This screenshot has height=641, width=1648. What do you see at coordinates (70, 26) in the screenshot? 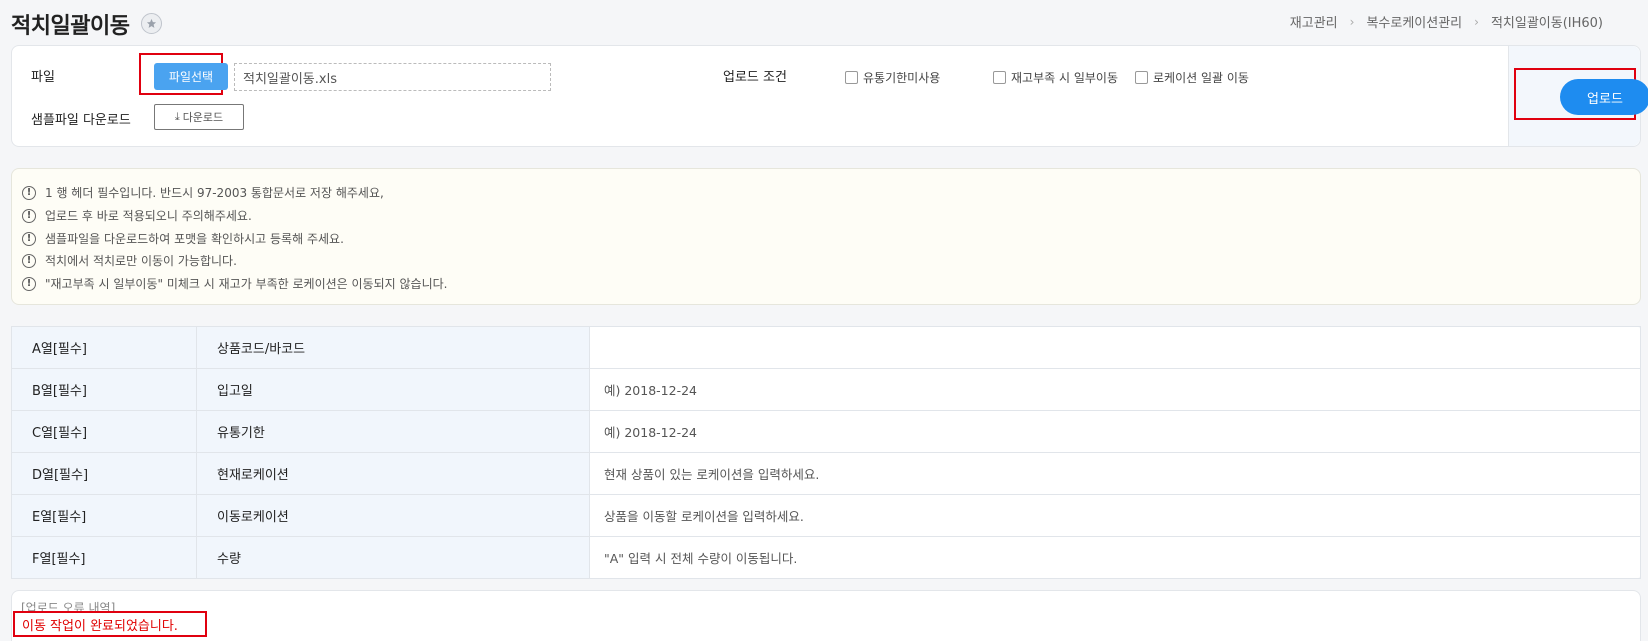
I see `page-title: 적치일괄이동` at bounding box center [70, 26].